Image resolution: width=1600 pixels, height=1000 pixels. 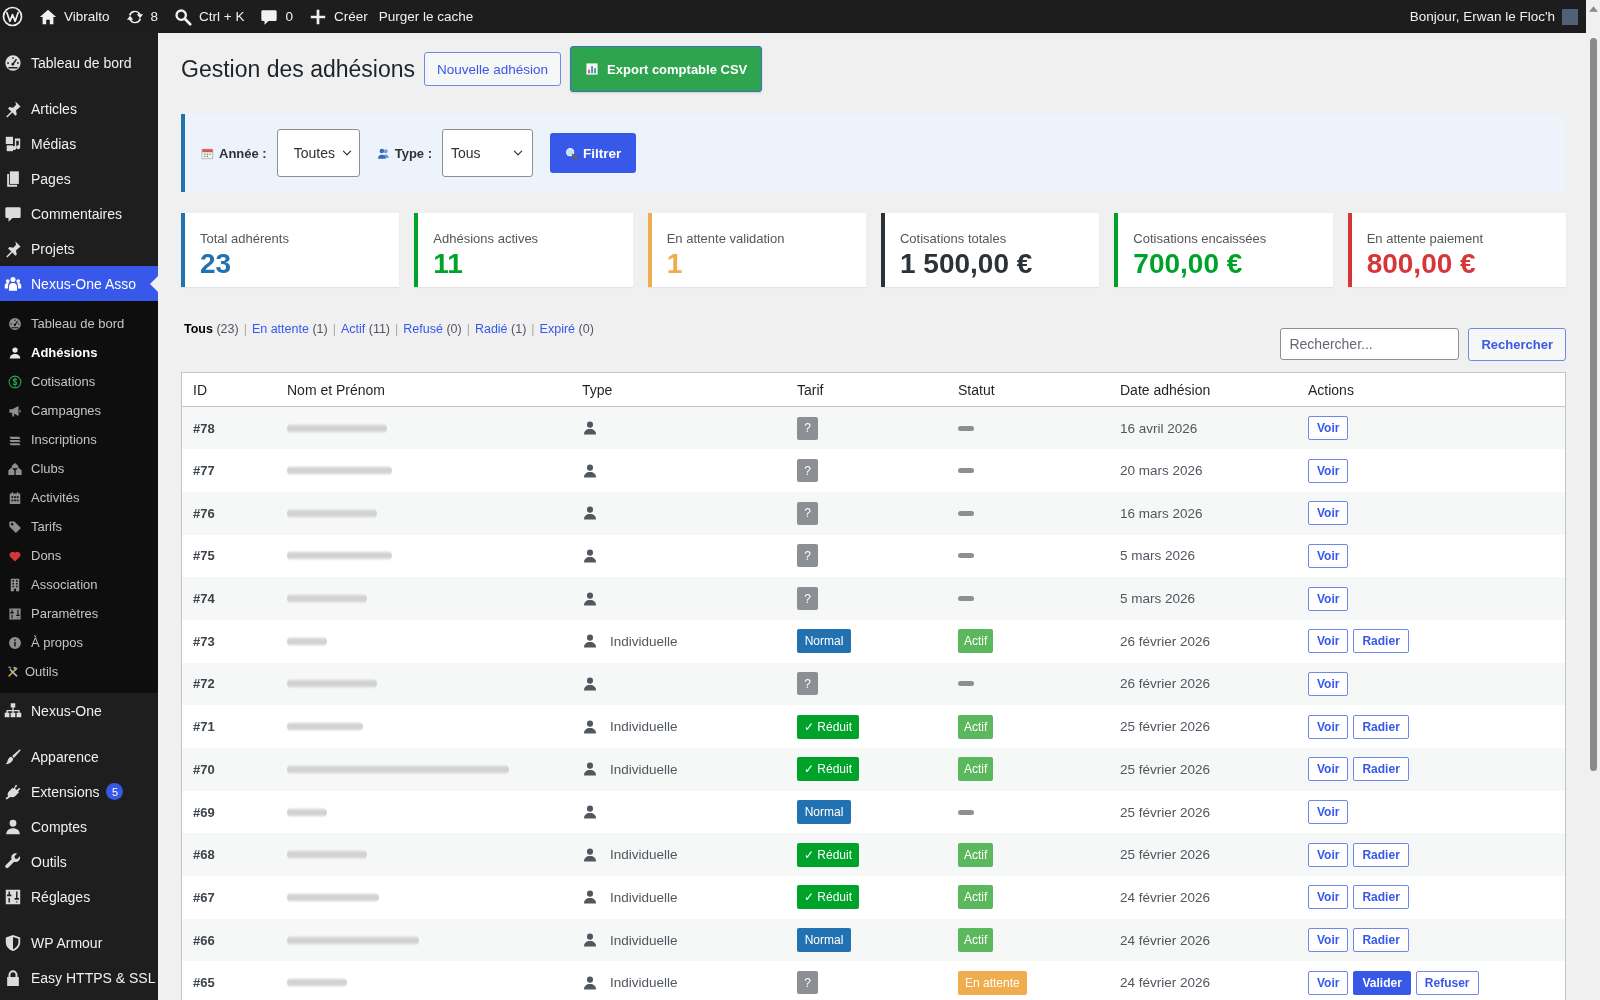 I want to click on menu-item: Pages, so click(x=79, y=178).